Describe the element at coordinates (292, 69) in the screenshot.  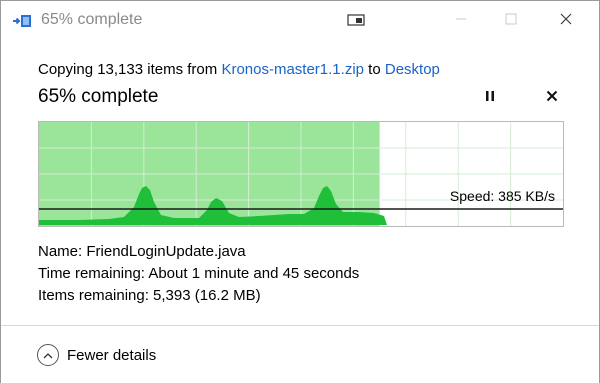
I see `source-link: Kronos-master1.1.zip` at that location.